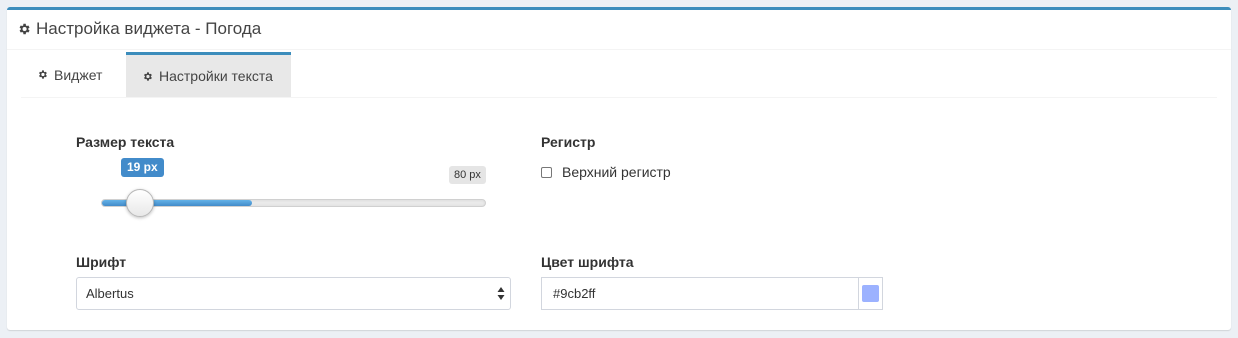 The width and height of the screenshot is (1238, 338). What do you see at coordinates (619, 75) in the screenshot?
I see `settings-tabs: Виджет Настройки текста` at bounding box center [619, 75].